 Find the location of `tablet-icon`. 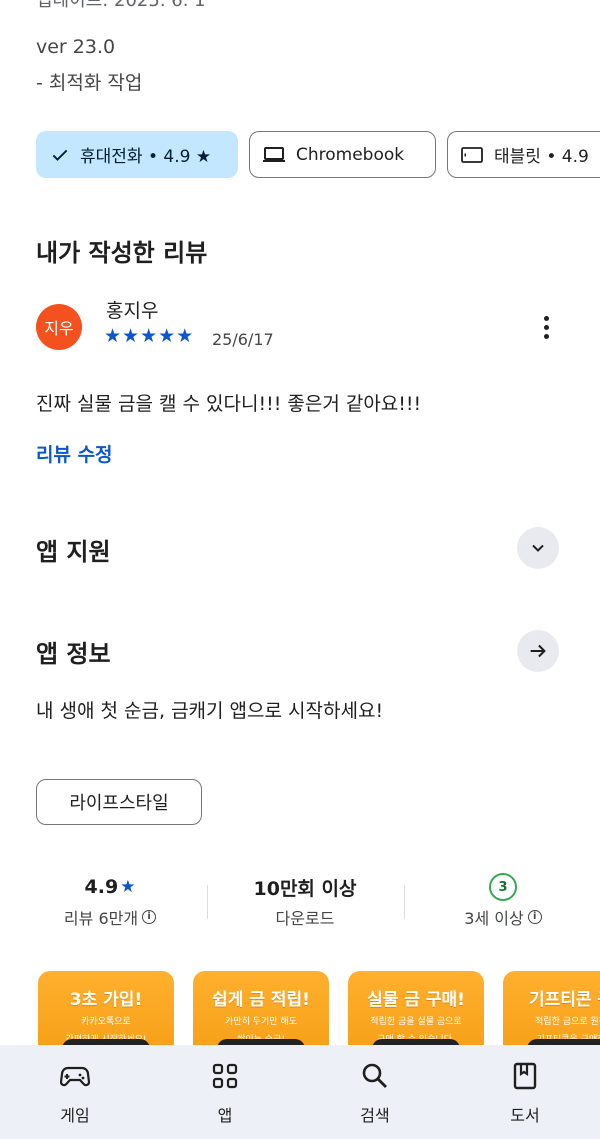

tablet-icon is located at coordinates (472, 154).